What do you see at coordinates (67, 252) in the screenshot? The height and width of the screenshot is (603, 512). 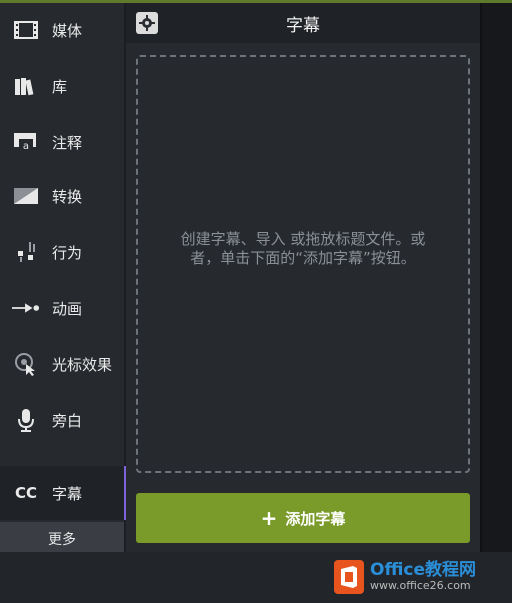 I see `sidebar-item-label: 行为` at bounding box center [67, 252].